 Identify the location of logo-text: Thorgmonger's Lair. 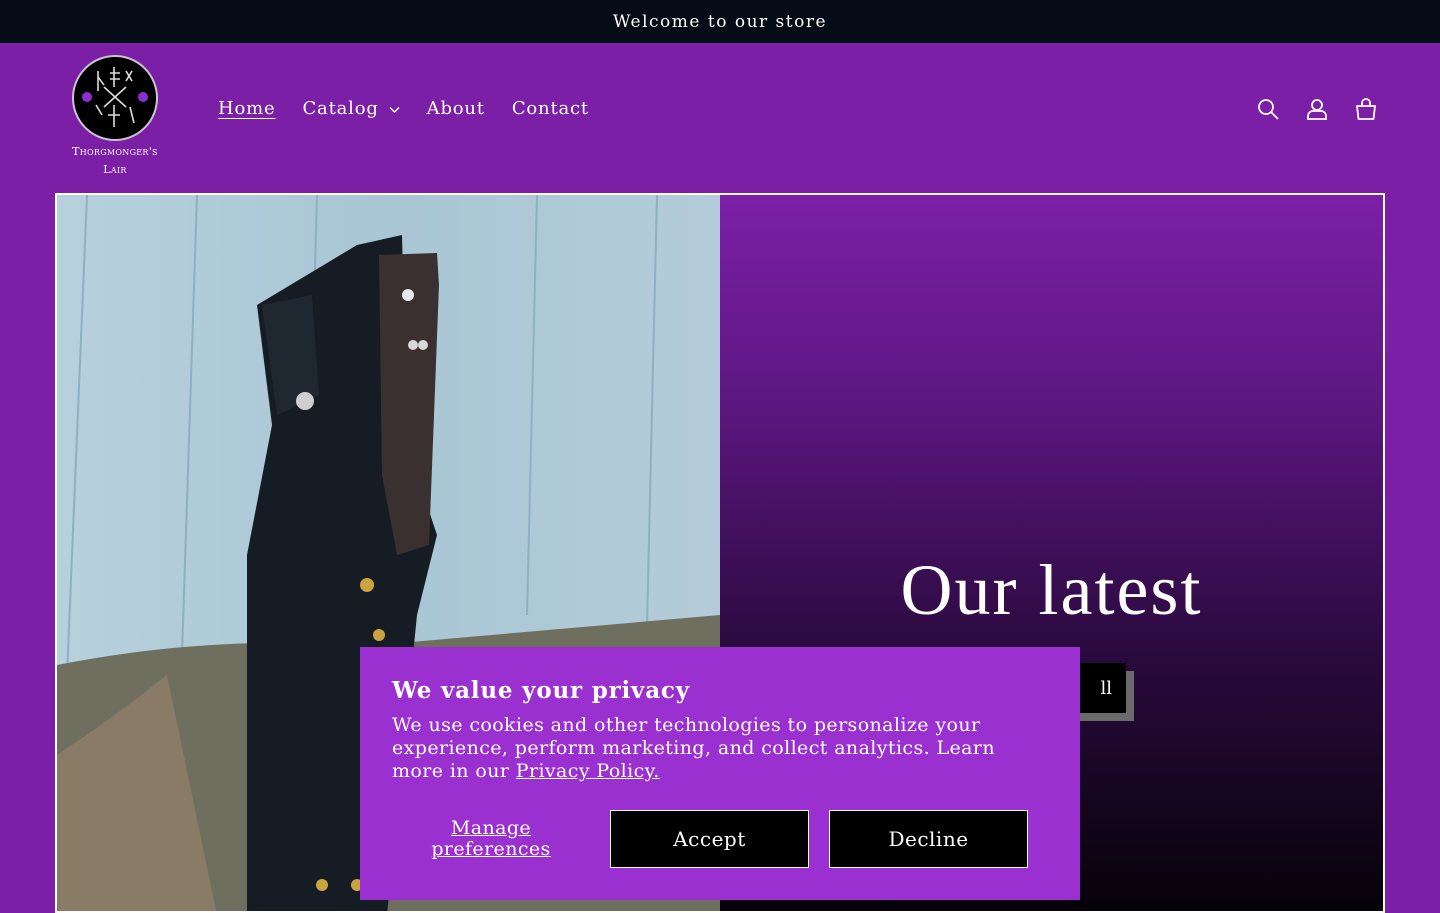
(115, 161).